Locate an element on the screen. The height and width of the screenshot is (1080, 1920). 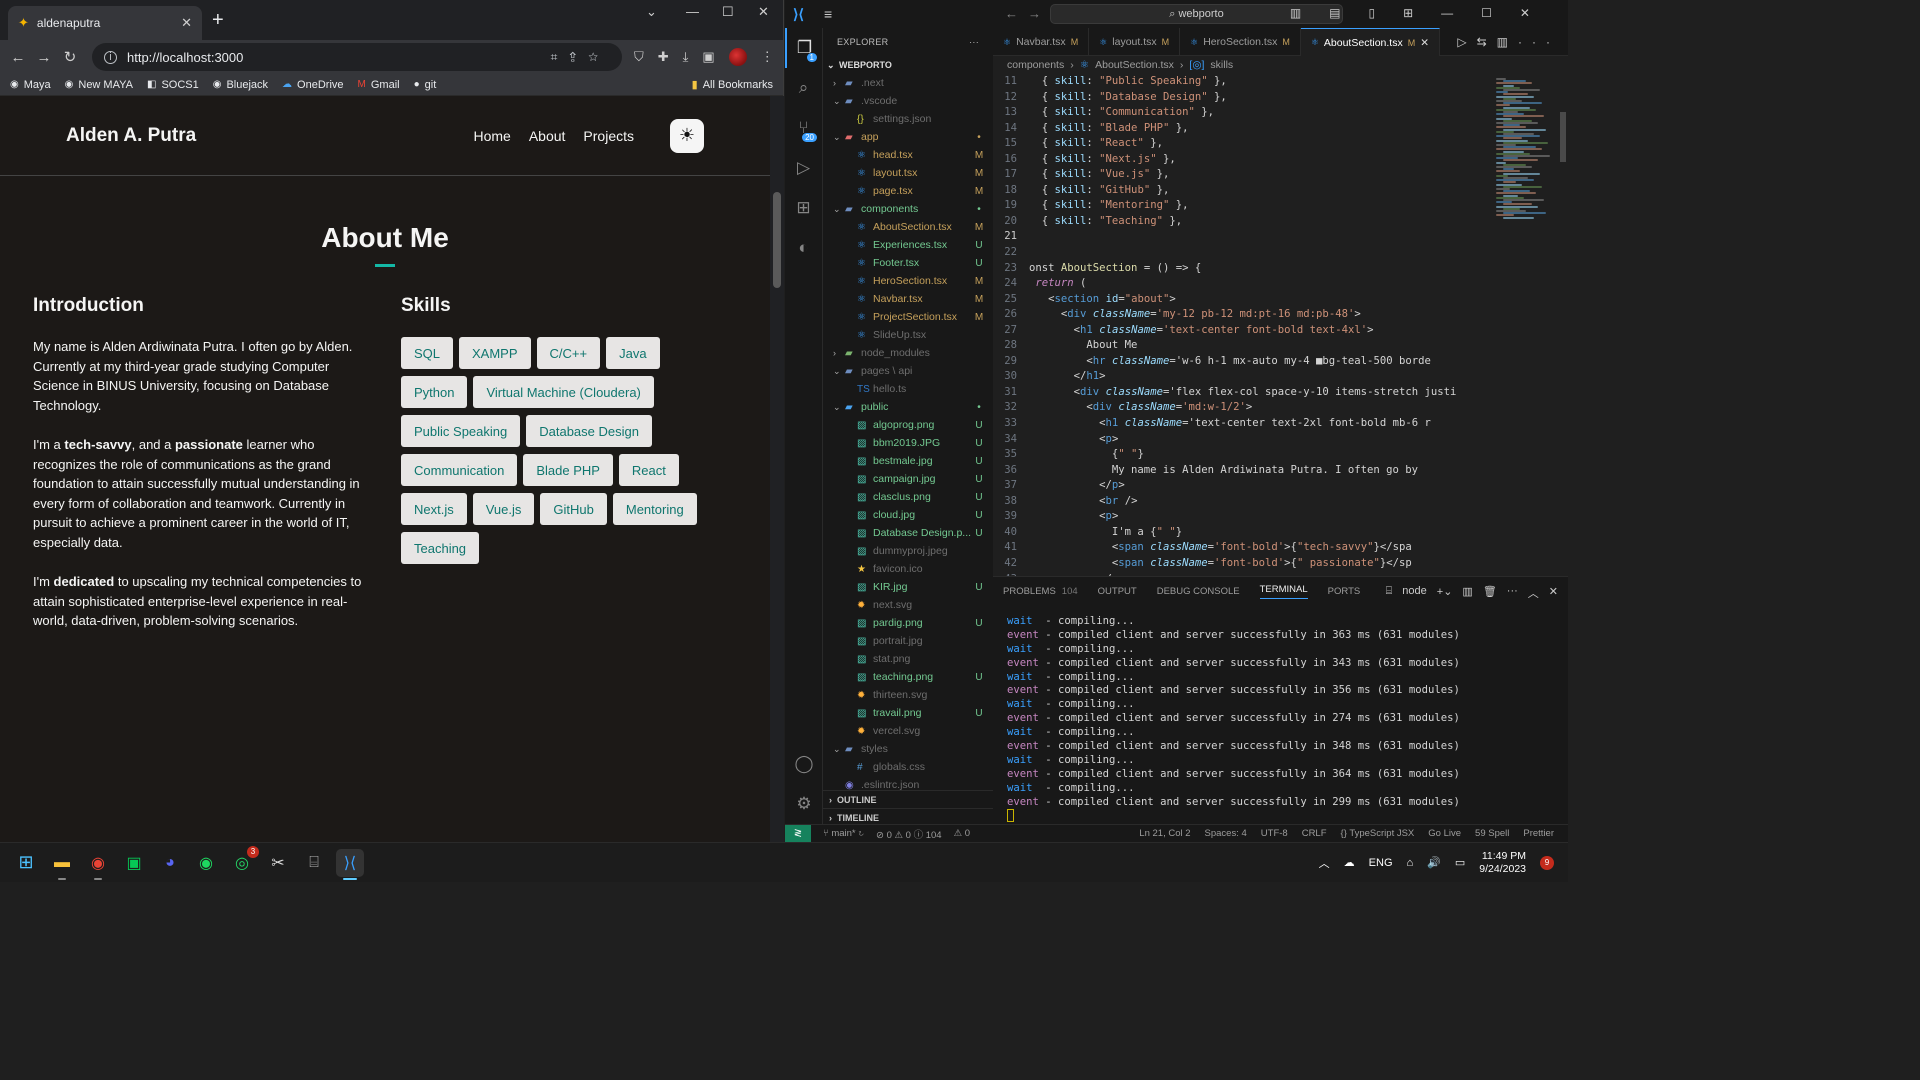
close-window-button: ✕ is located at coordinates (763, 12).